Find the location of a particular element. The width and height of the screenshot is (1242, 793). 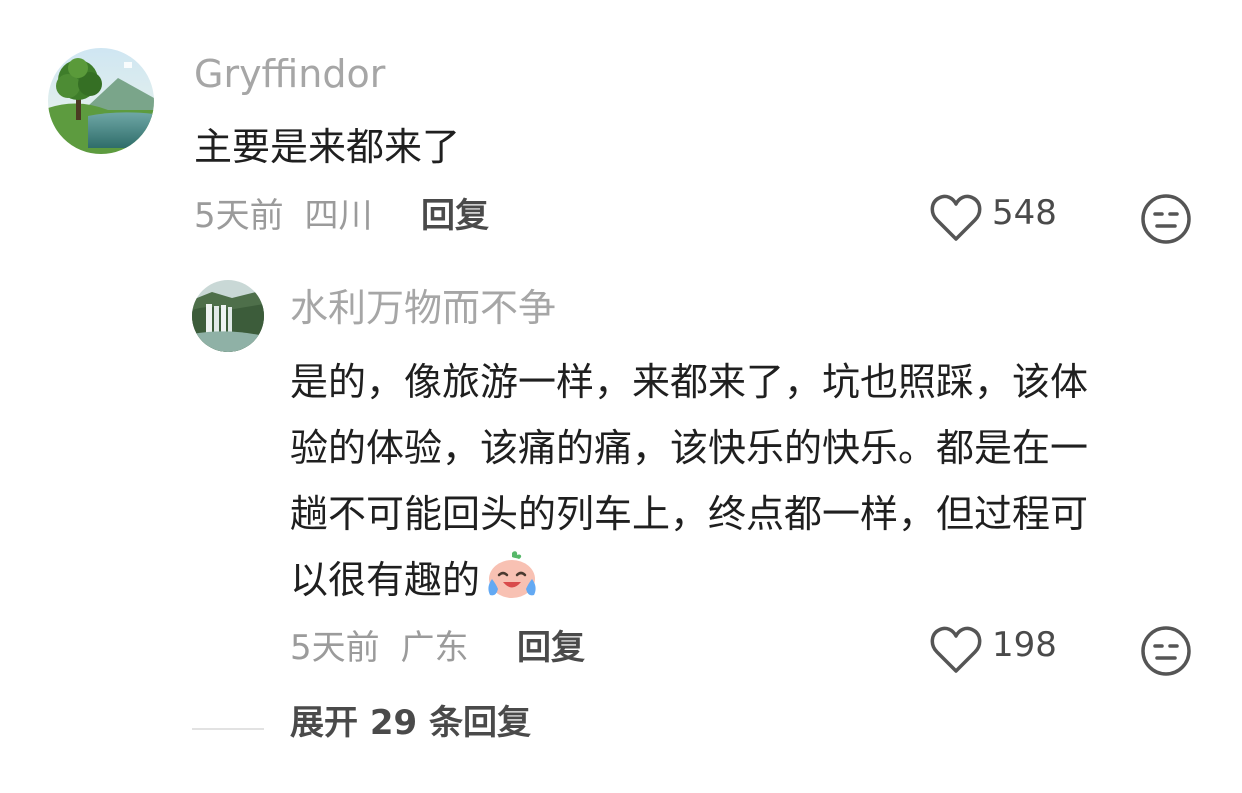

reply-time: 5天前 is located at coordinates (335, 648).